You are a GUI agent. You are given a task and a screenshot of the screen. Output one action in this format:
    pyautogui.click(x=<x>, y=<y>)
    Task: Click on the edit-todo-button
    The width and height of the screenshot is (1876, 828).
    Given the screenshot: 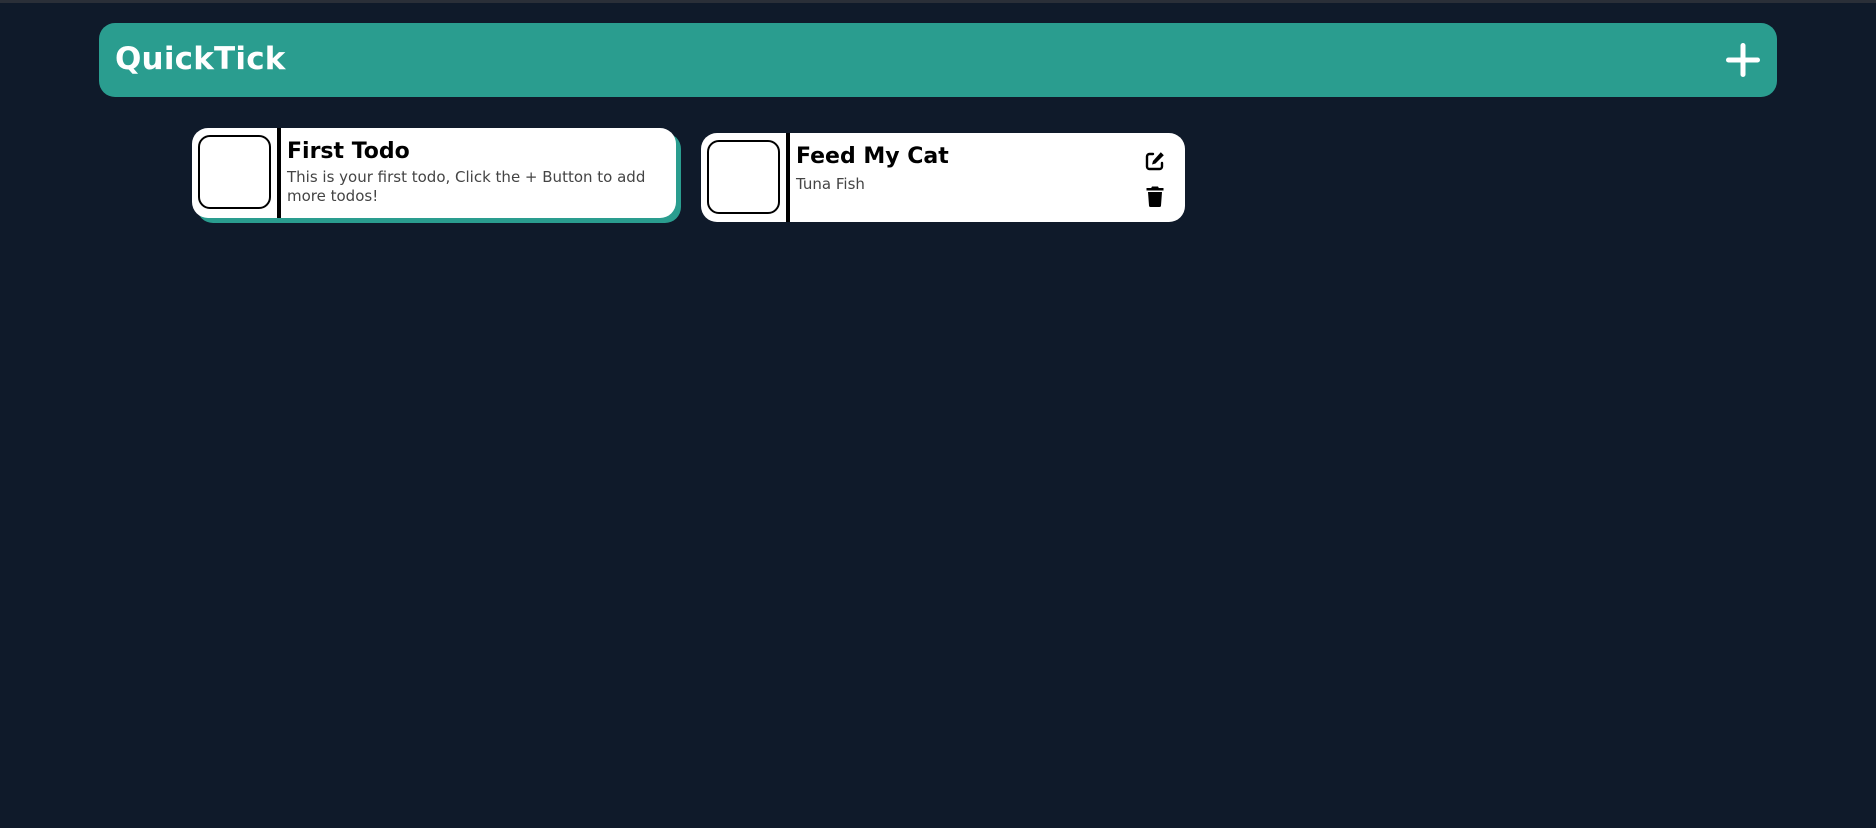 What is the action you would take?
    pyautogui.click(x=1155, y=161)
    